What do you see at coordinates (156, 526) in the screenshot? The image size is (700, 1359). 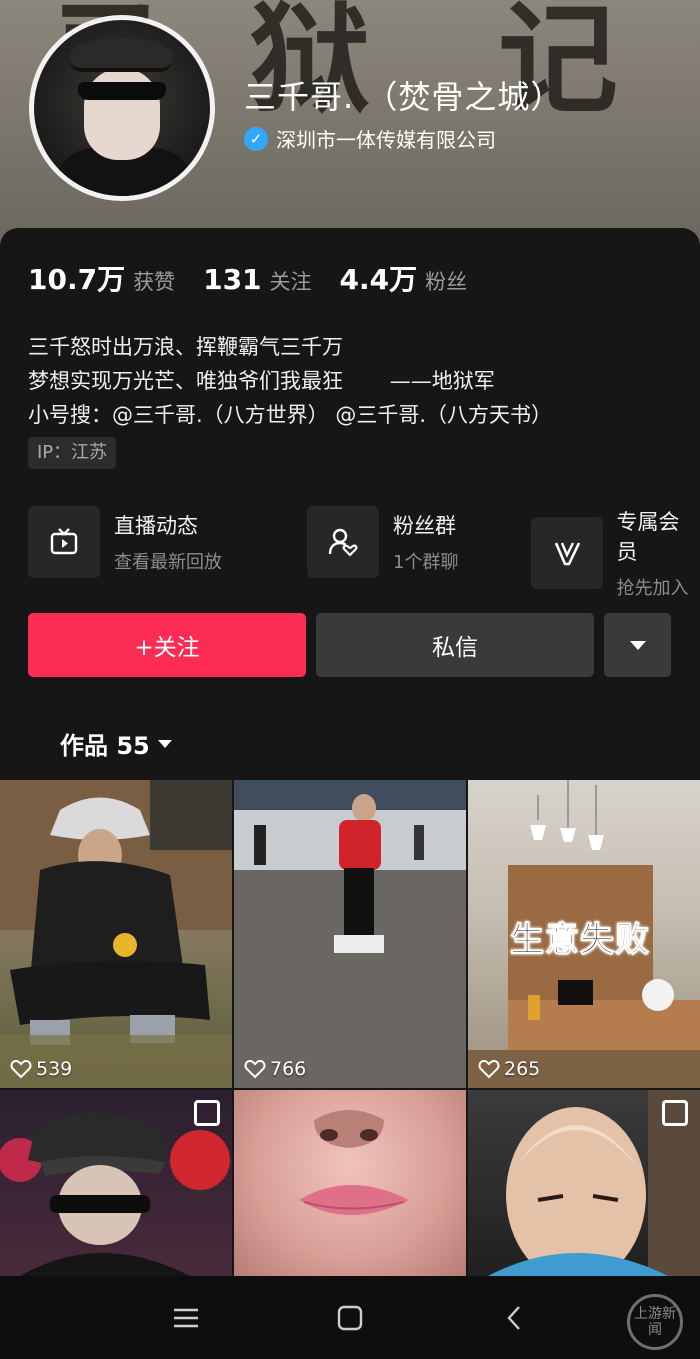 I see `feature-live-title: 直播动态` at bounding box center [156, 526].